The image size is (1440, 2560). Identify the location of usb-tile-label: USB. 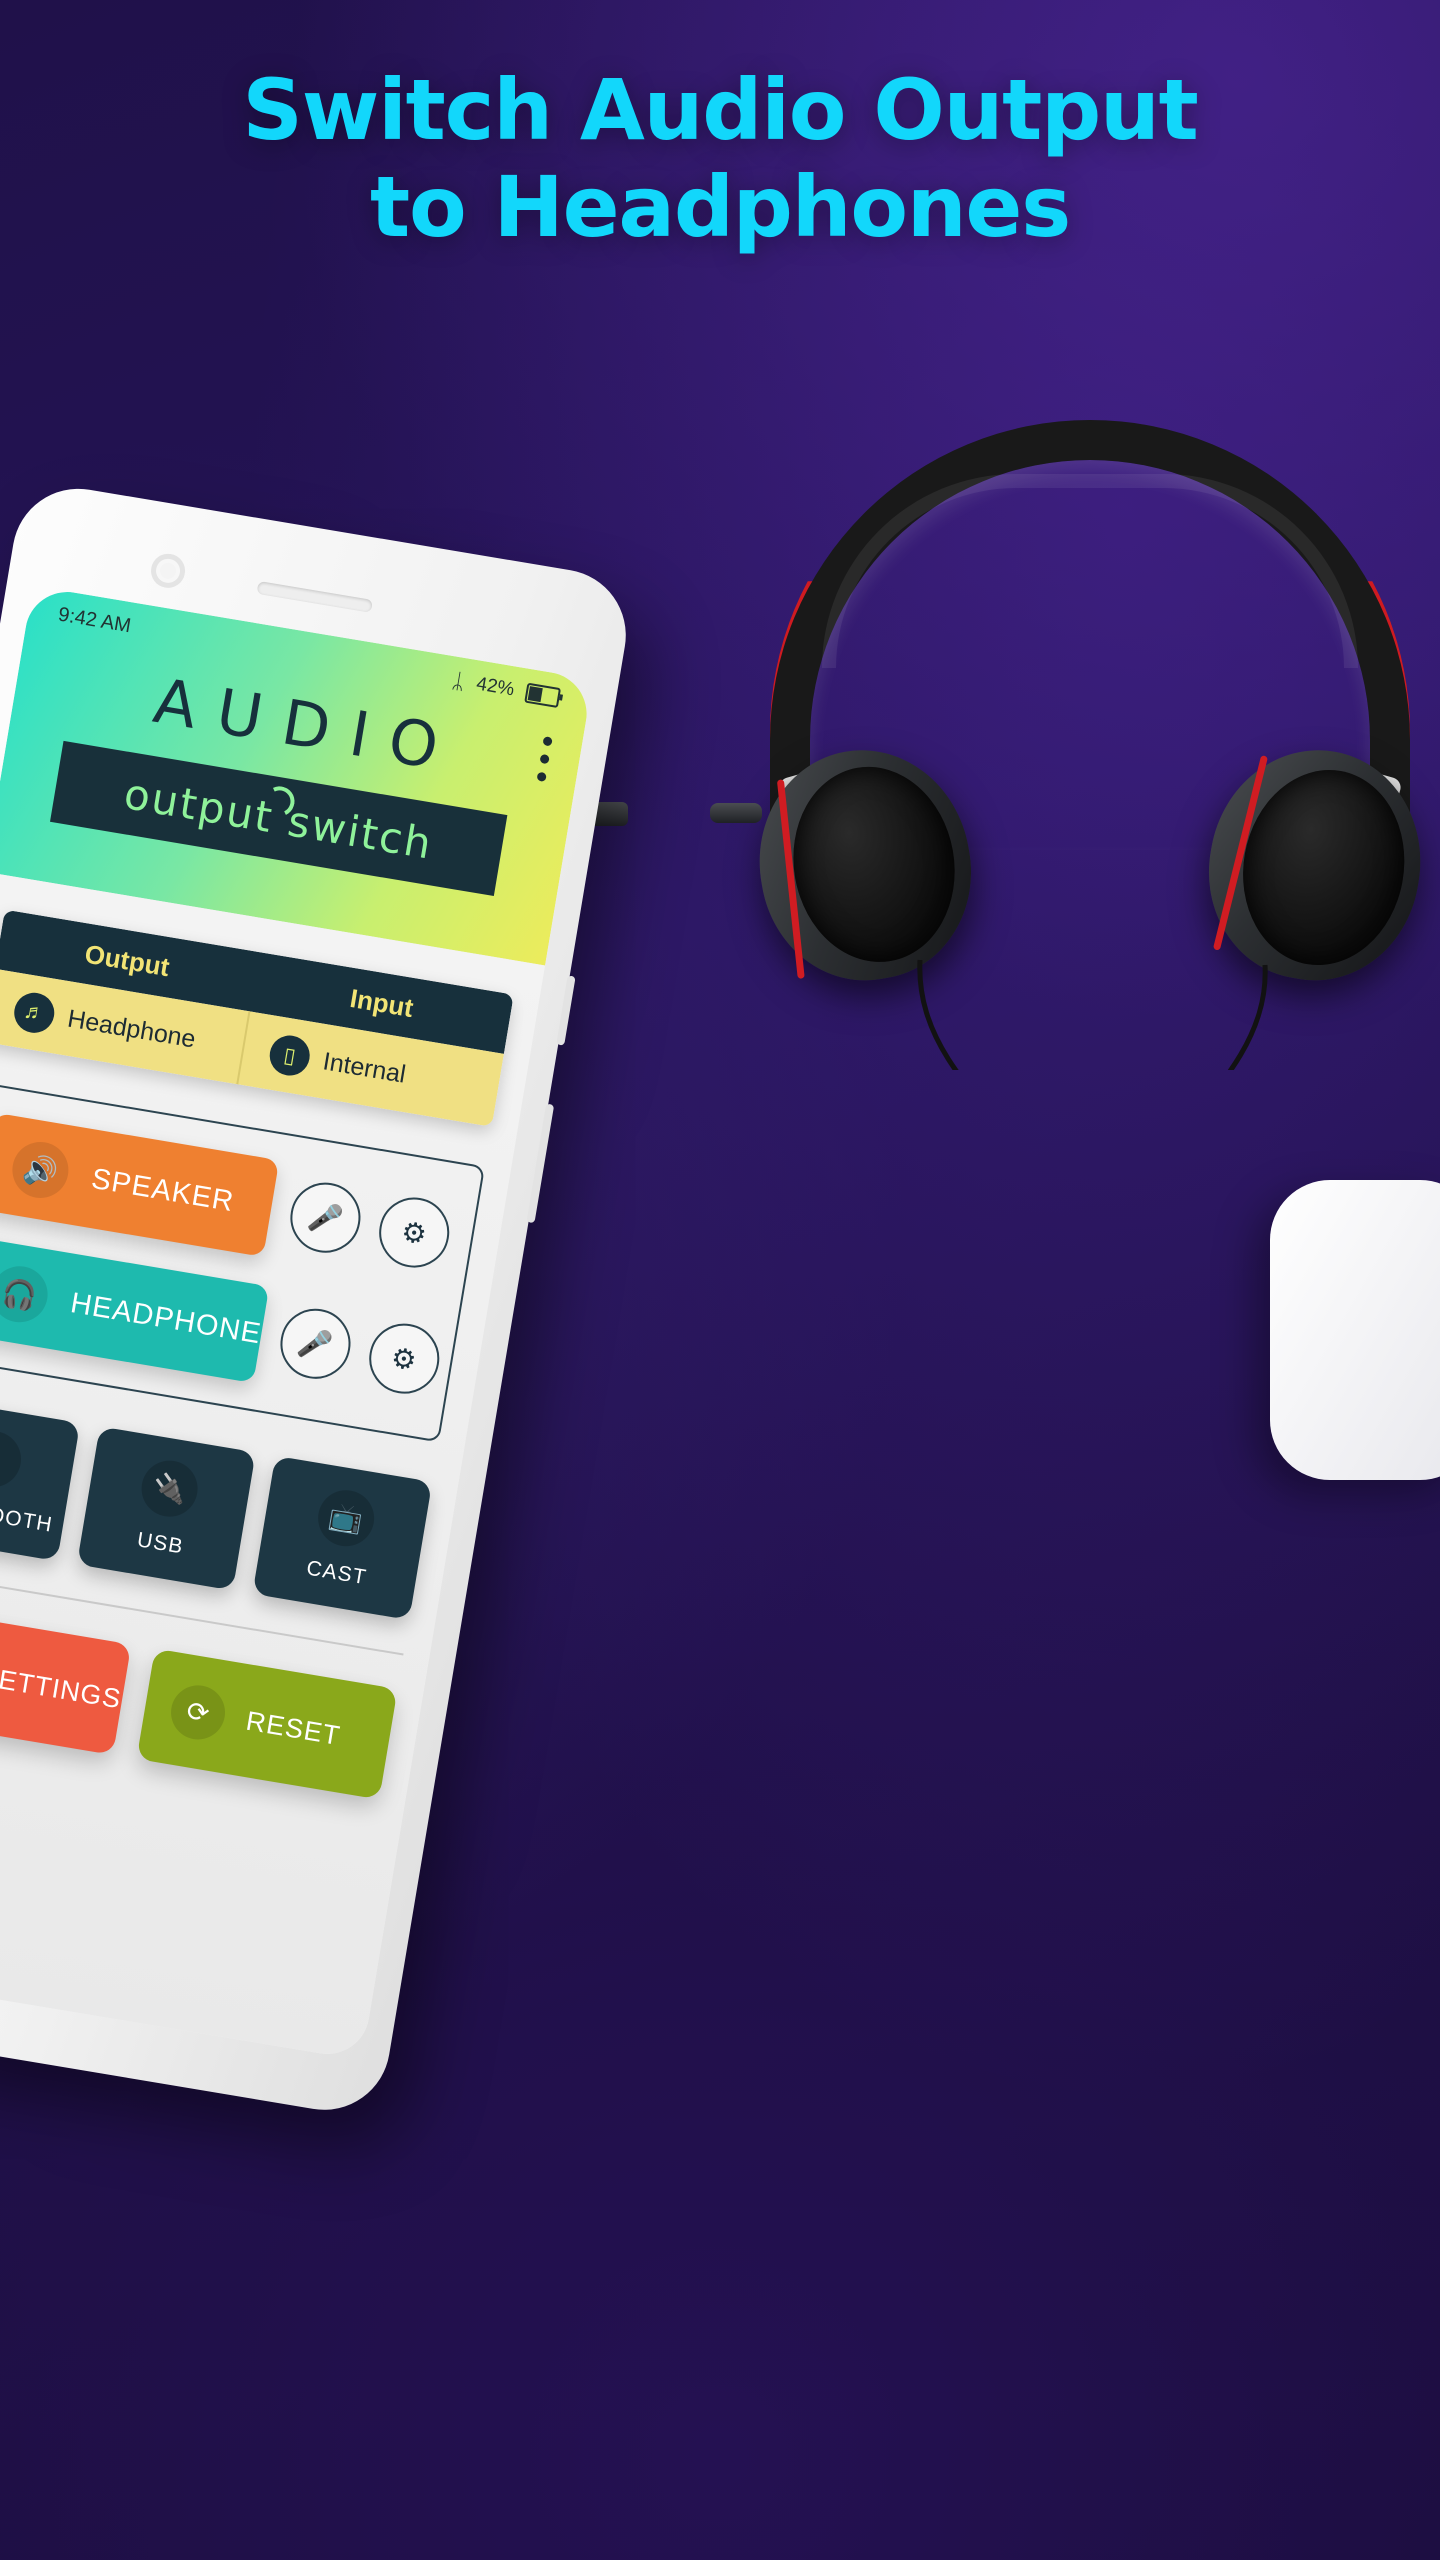
(160, 1543).